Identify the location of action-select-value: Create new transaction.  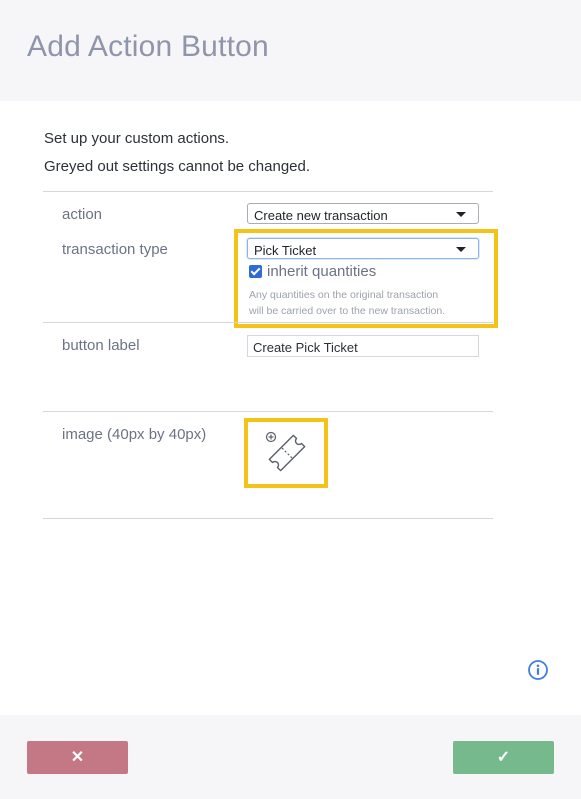
(321, 215).